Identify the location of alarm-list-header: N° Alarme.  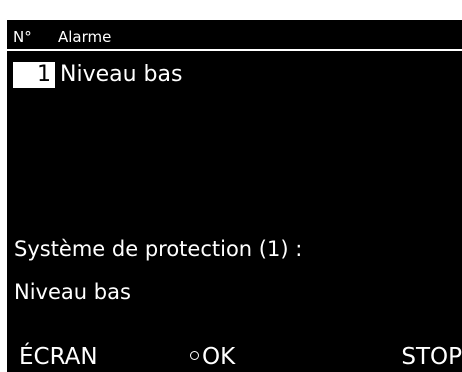
(234, 35).